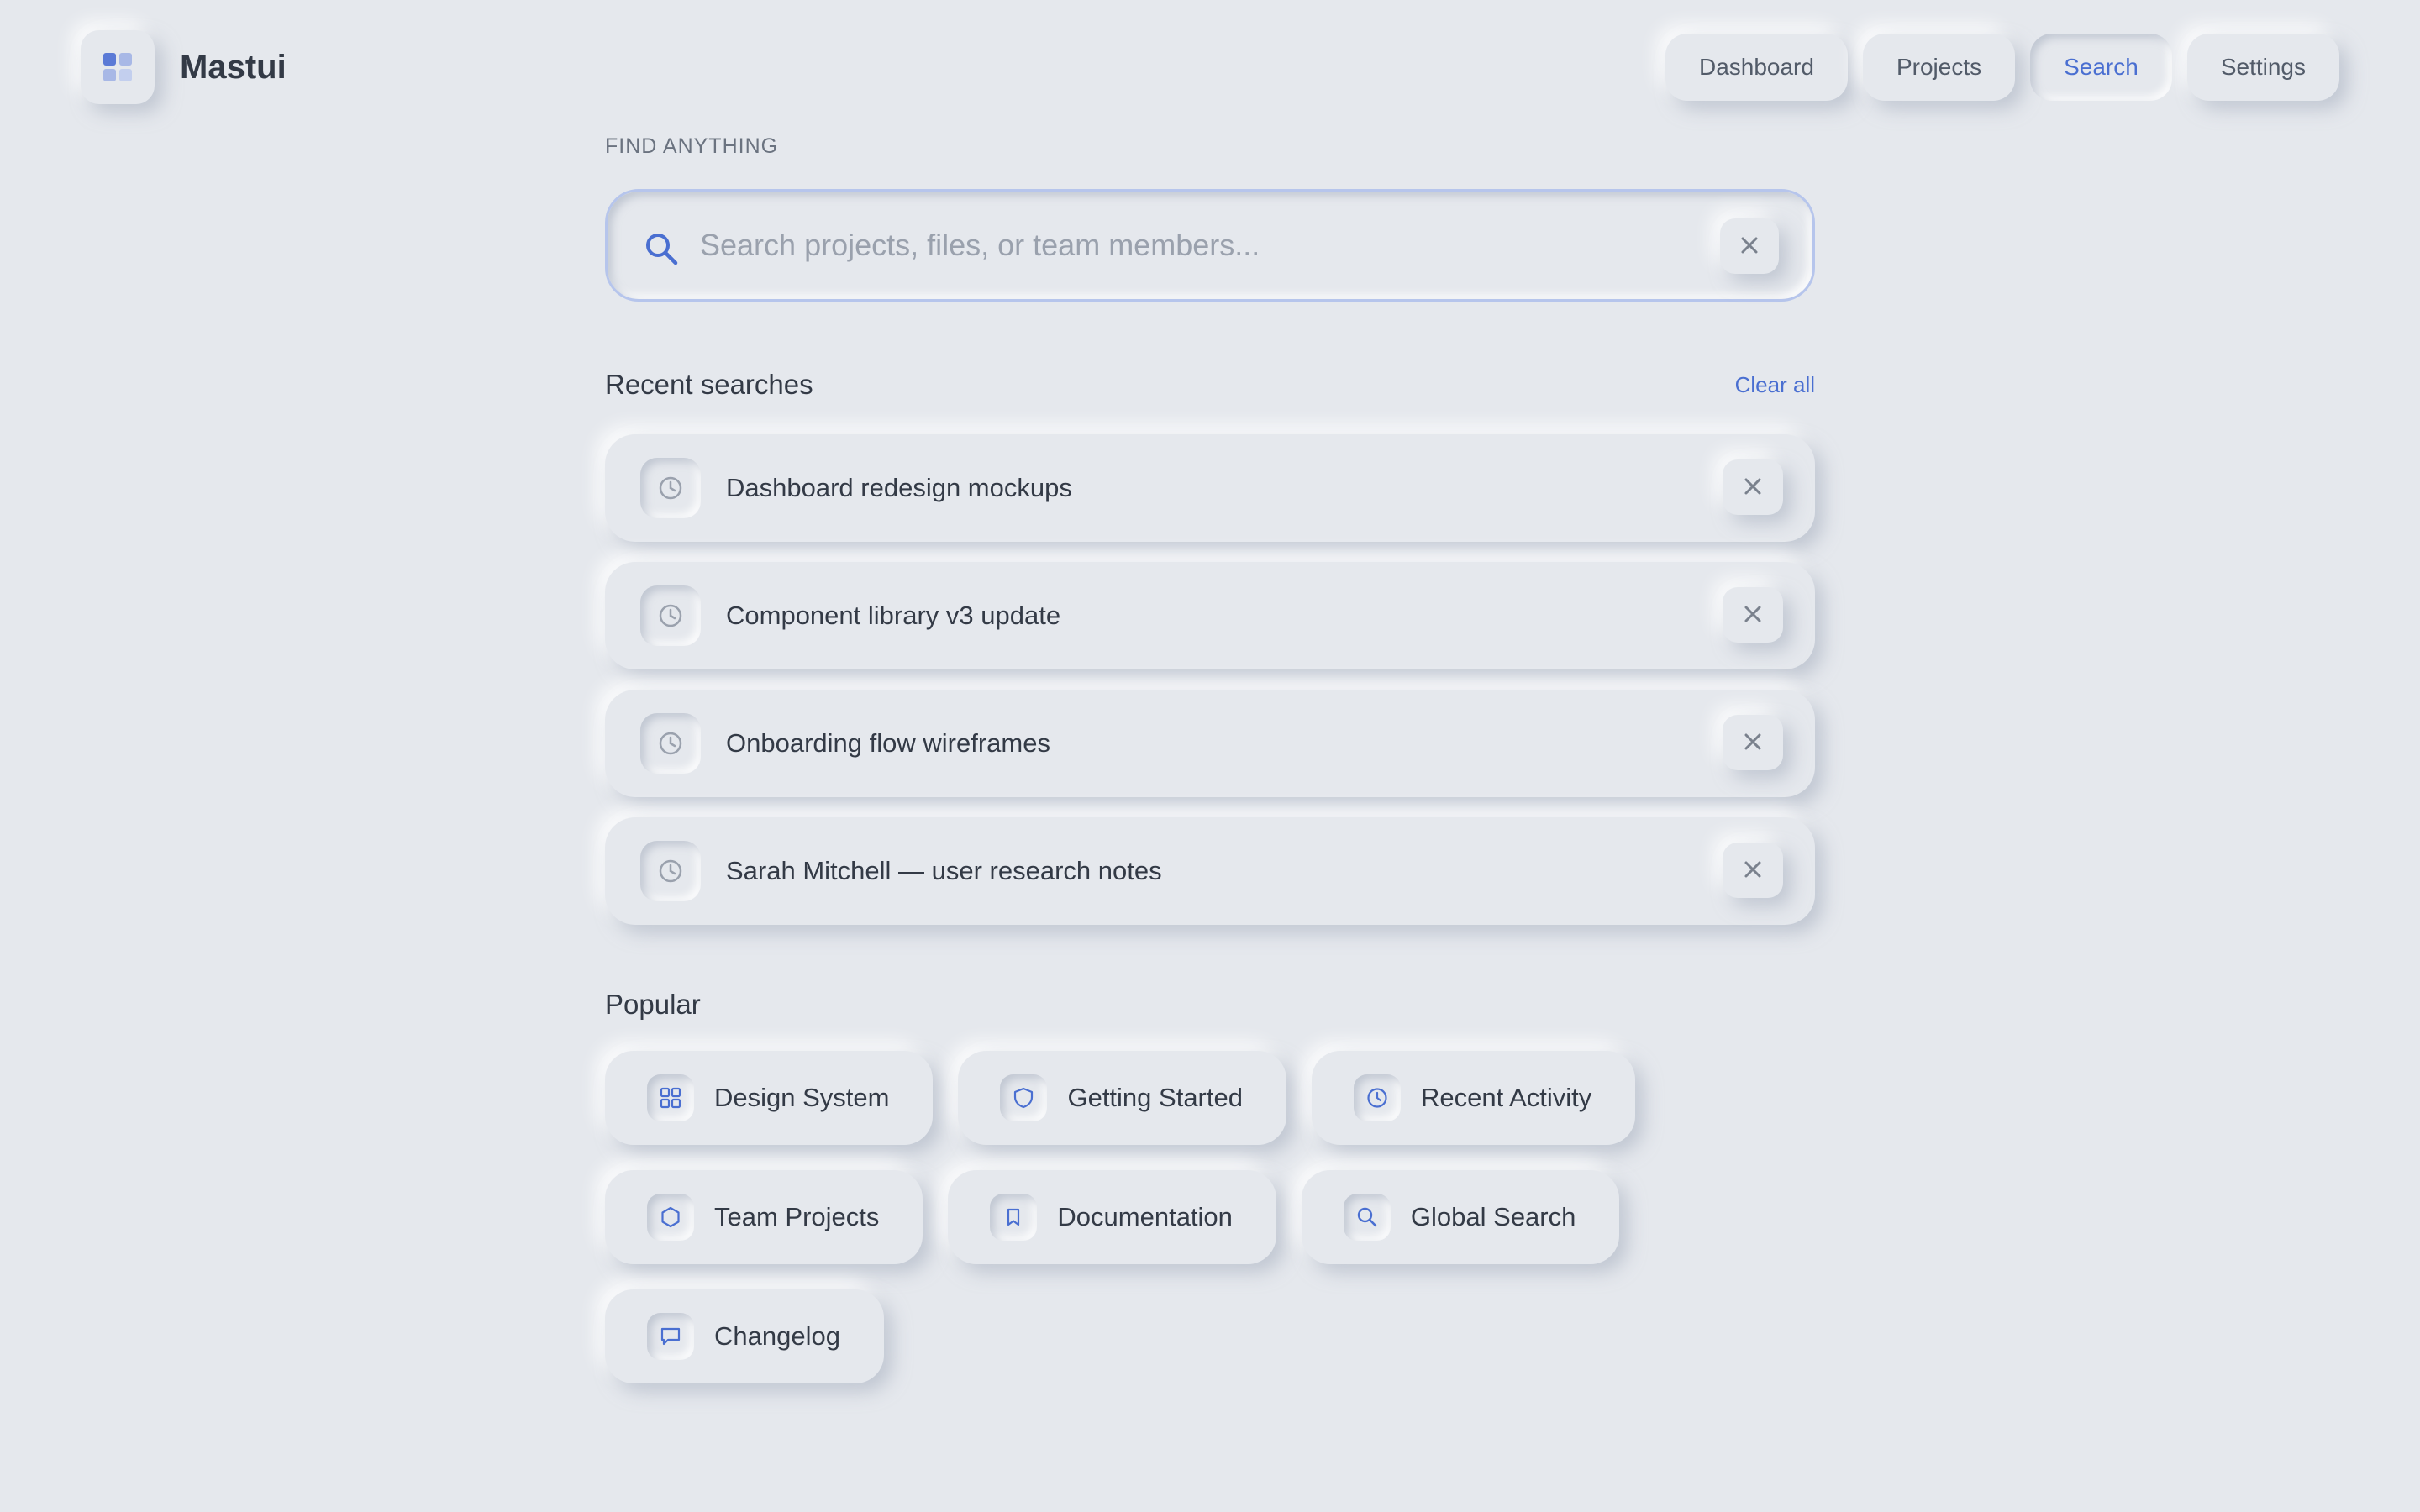  I want to click on popular-title: Popular, so click(653, 1004).